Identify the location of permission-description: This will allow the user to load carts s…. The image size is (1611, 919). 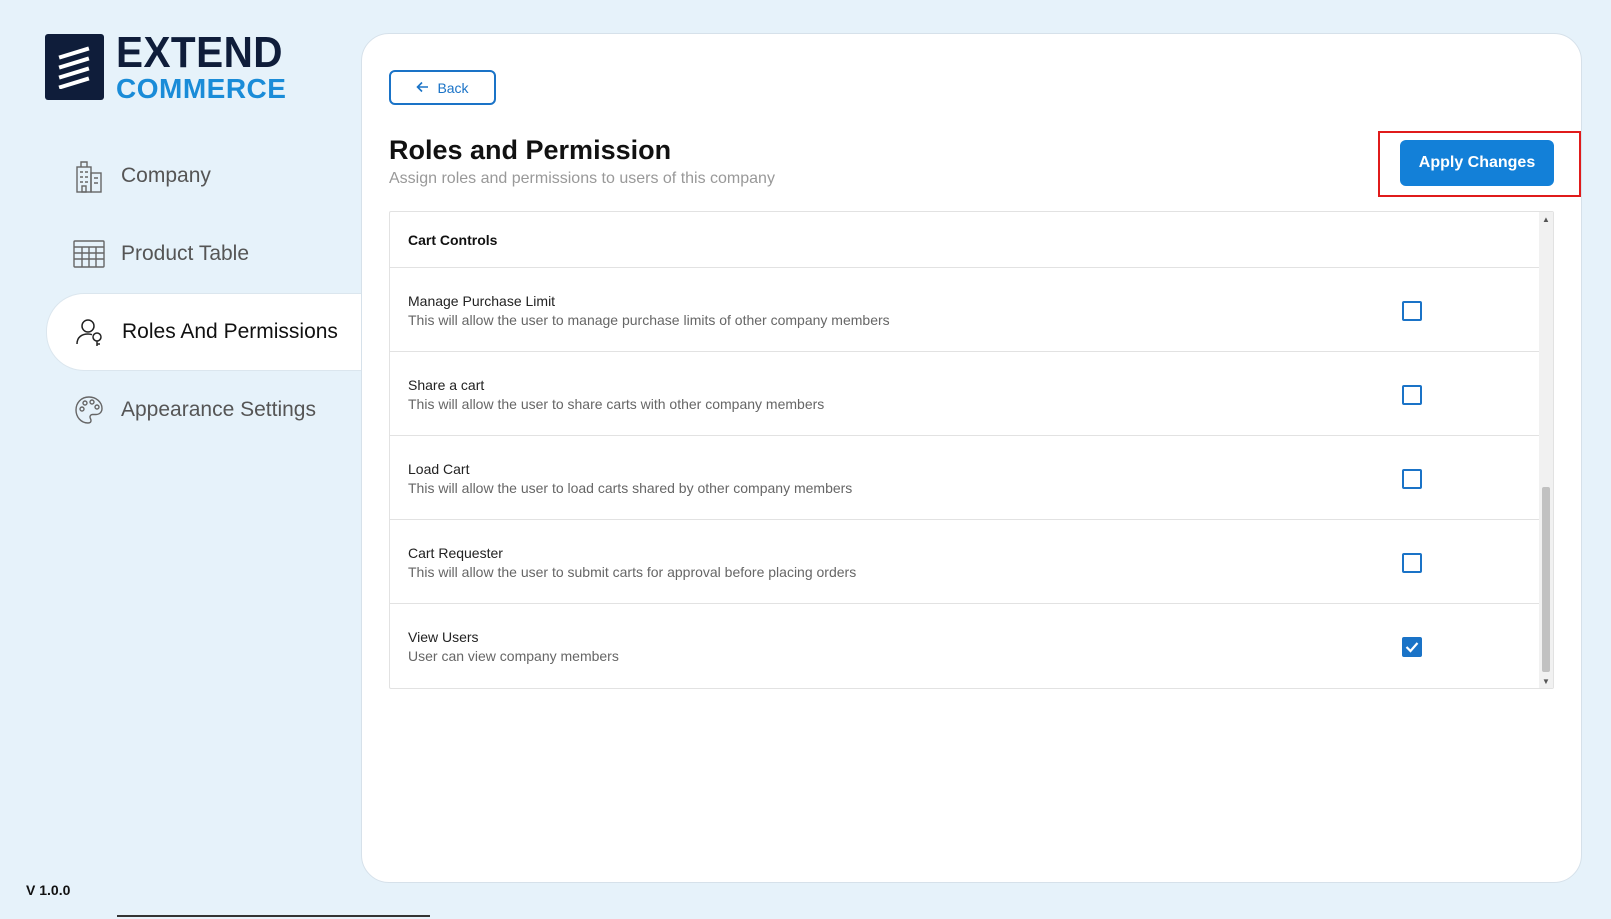
(630, 488).